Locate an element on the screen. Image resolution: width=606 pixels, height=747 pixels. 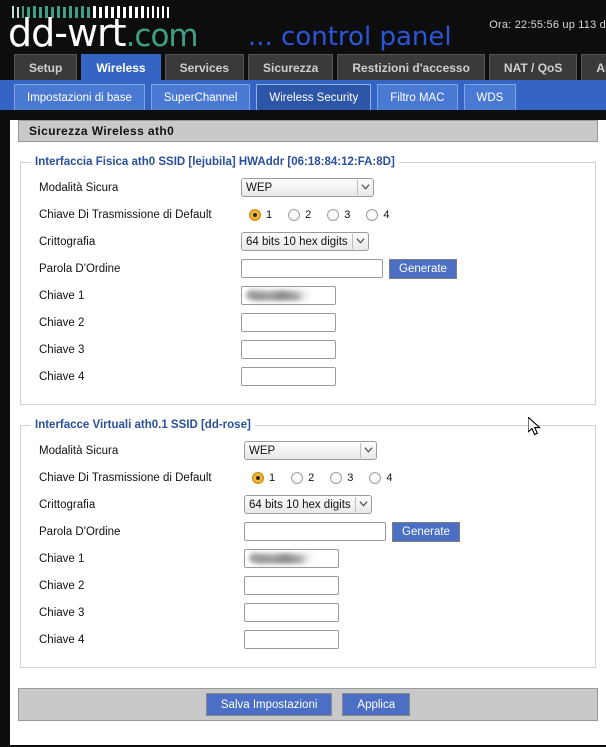
main-tab-label: Sicurezza is located at coordinates (291, 67).